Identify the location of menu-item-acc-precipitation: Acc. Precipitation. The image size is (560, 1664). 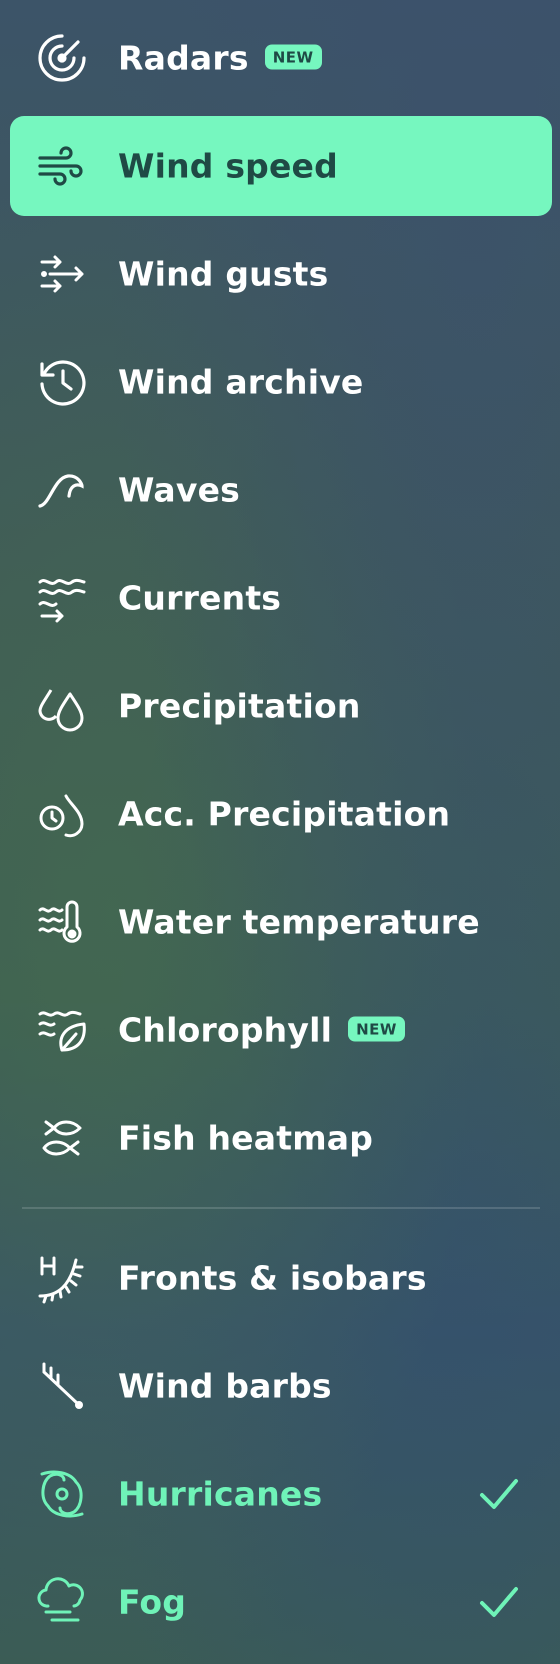
(281, 814).